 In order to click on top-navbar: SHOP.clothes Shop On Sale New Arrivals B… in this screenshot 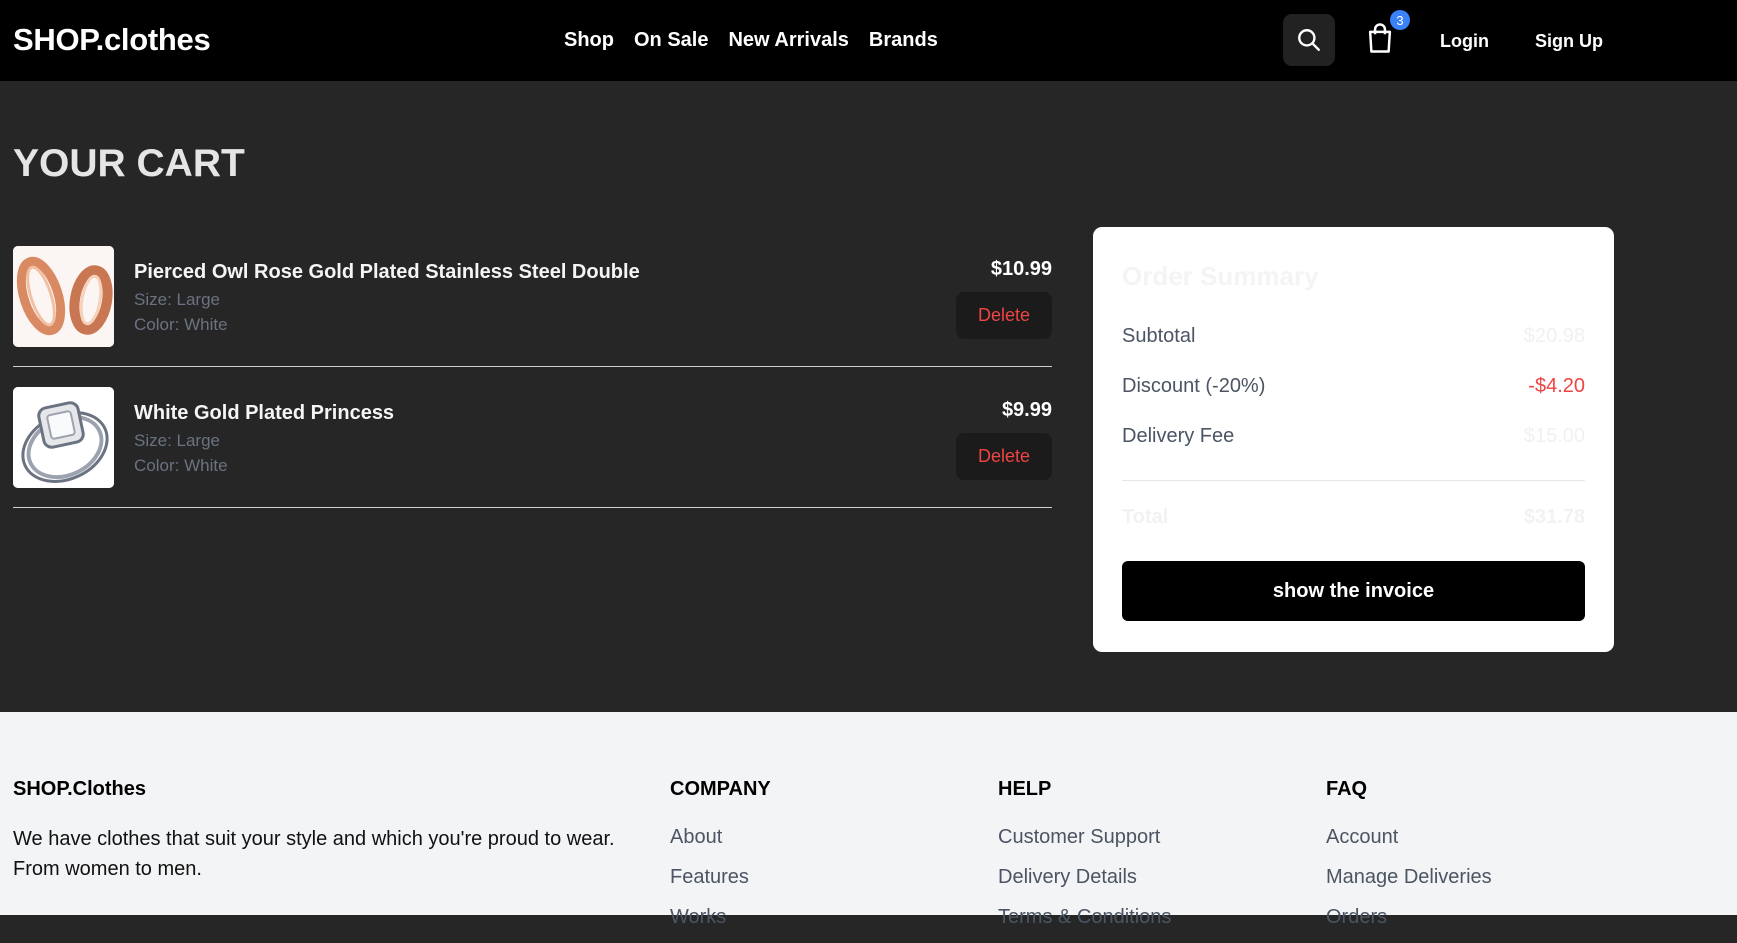, I will do `click(868, 40)`.